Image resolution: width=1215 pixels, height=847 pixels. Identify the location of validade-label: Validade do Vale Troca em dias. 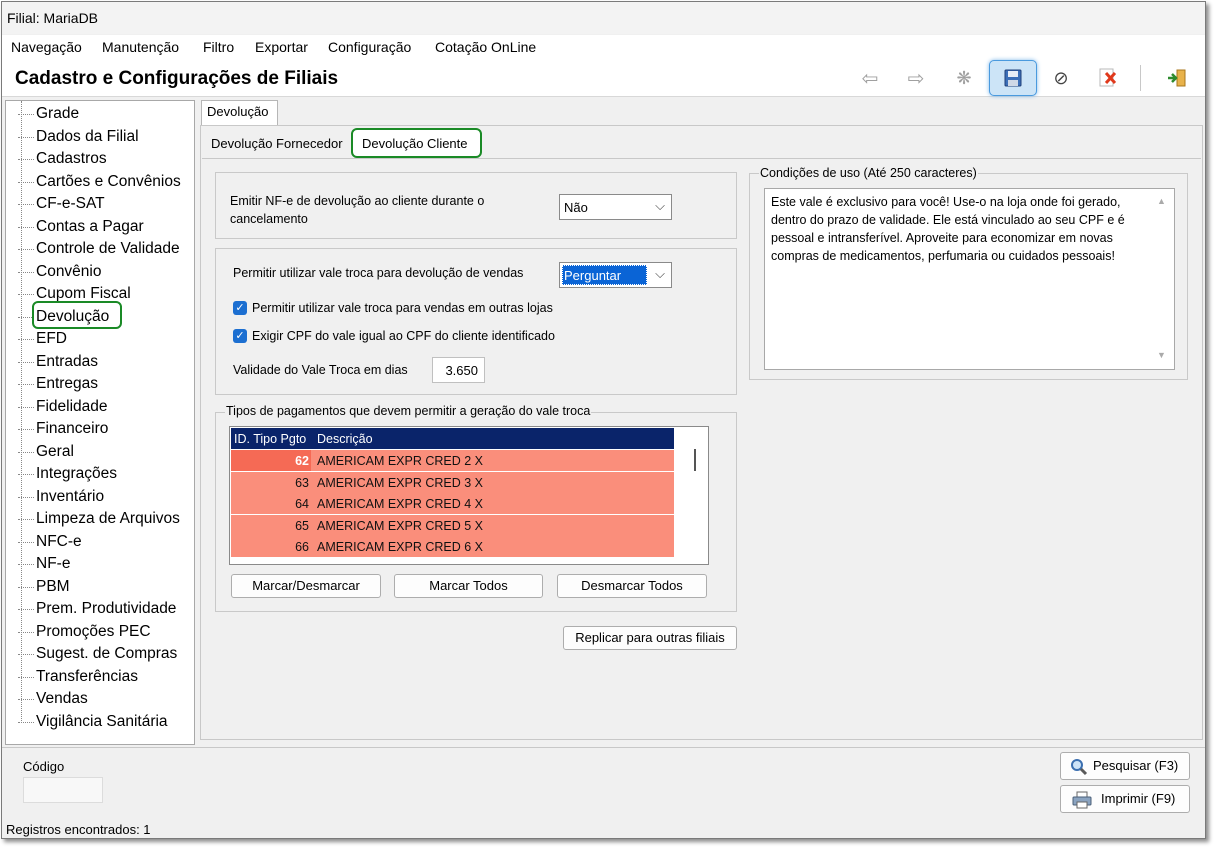
(320, 370).